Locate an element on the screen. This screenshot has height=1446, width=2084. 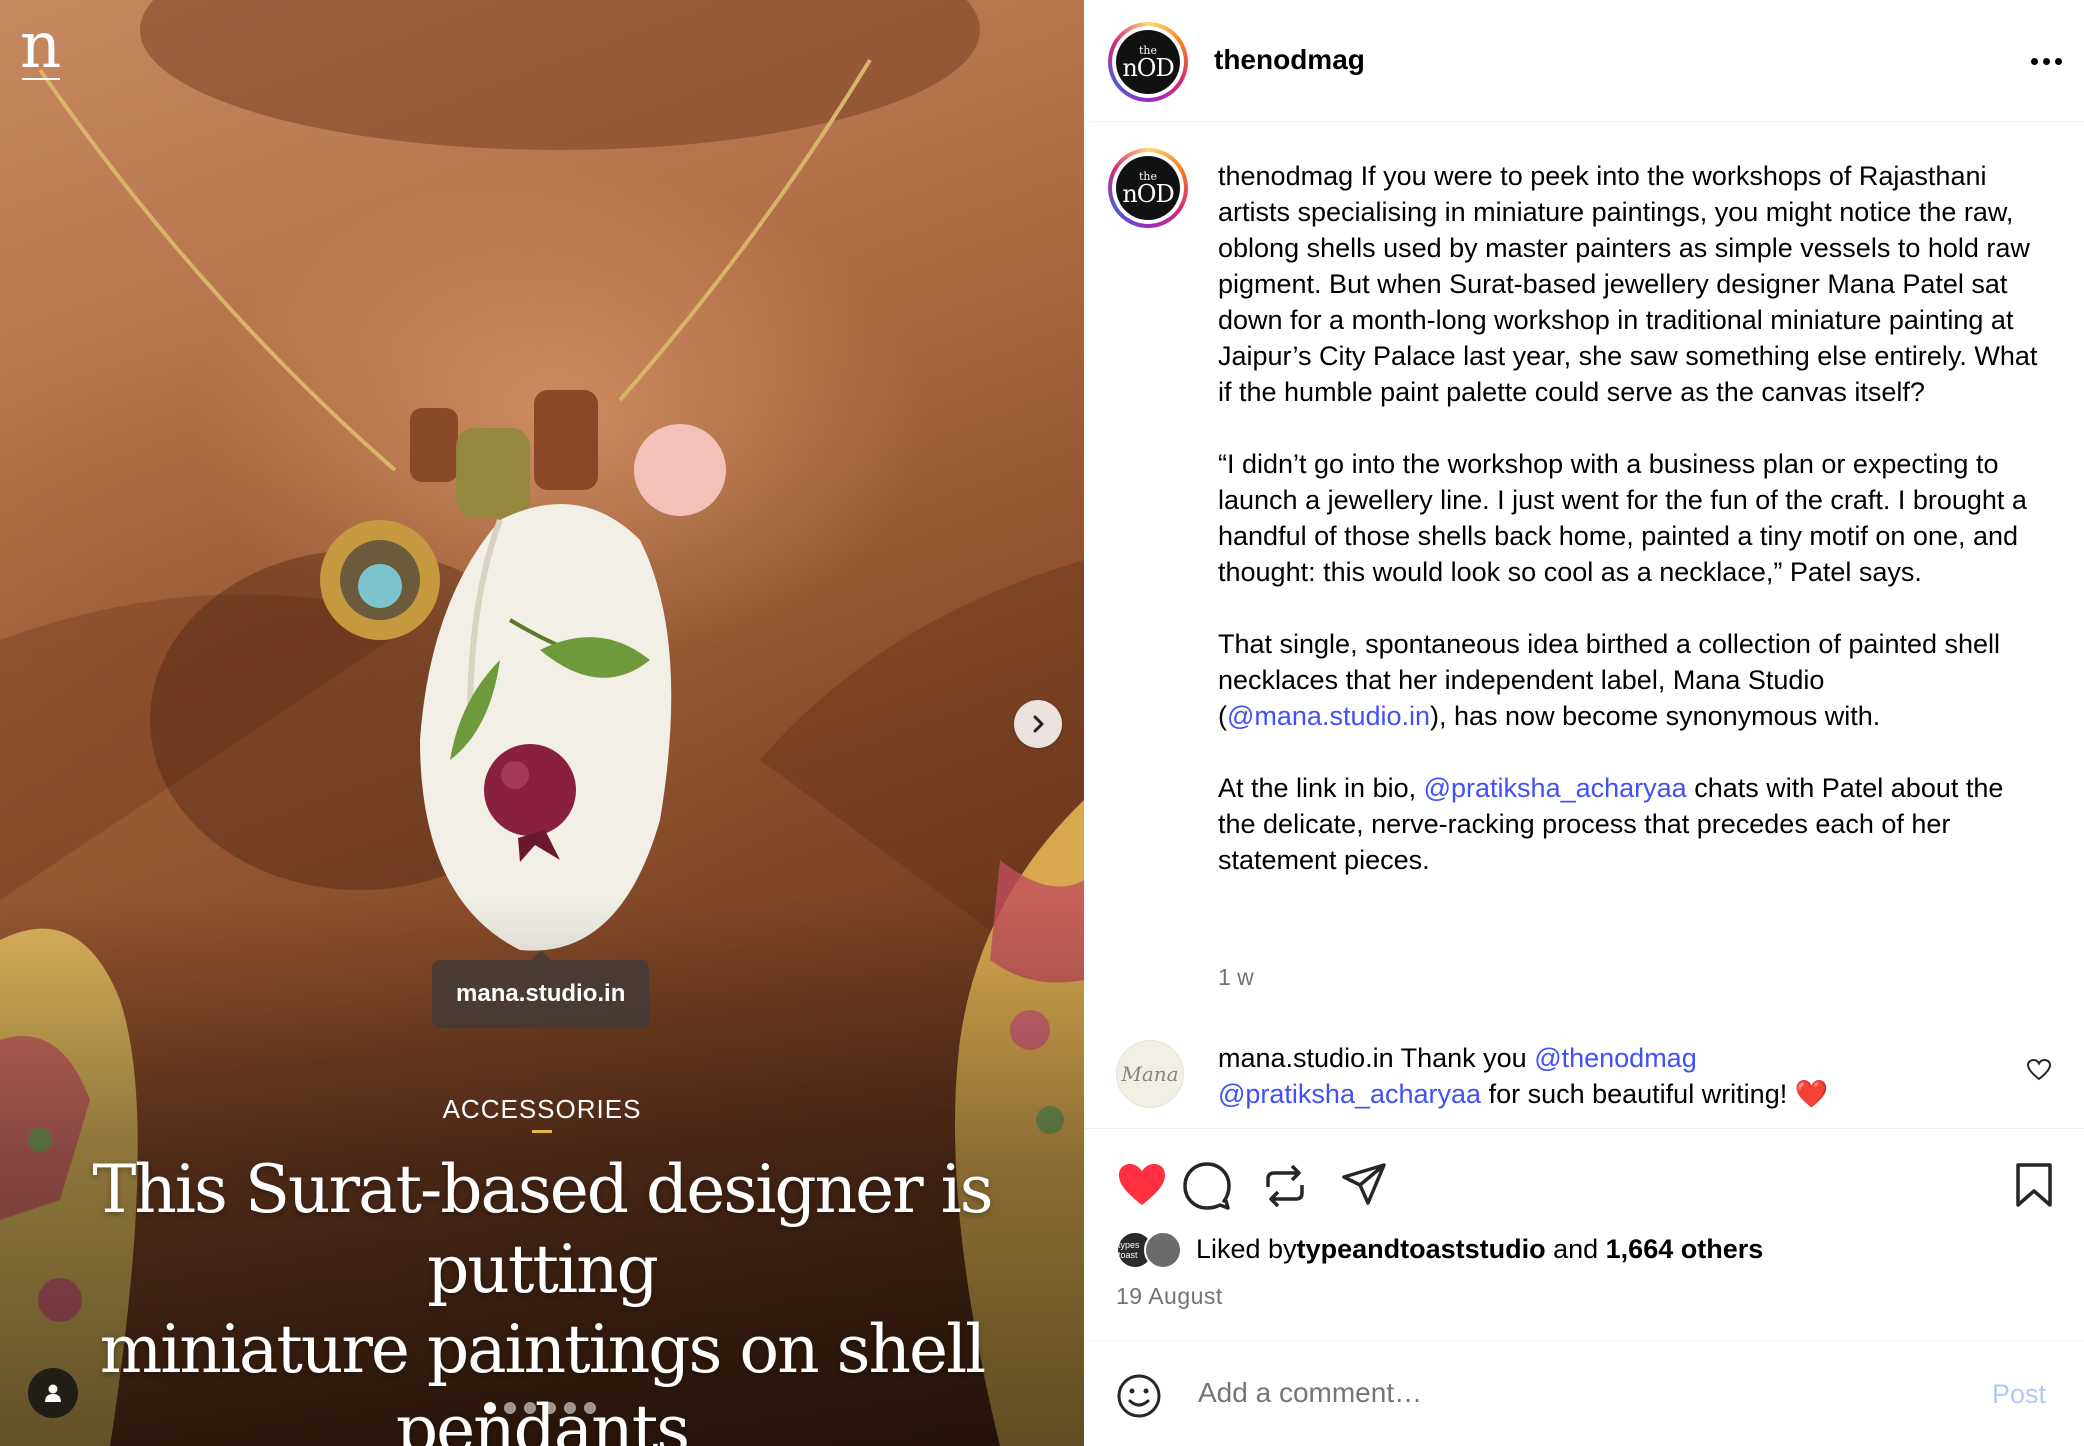
category-rule is located at coordinates (542, 1131).